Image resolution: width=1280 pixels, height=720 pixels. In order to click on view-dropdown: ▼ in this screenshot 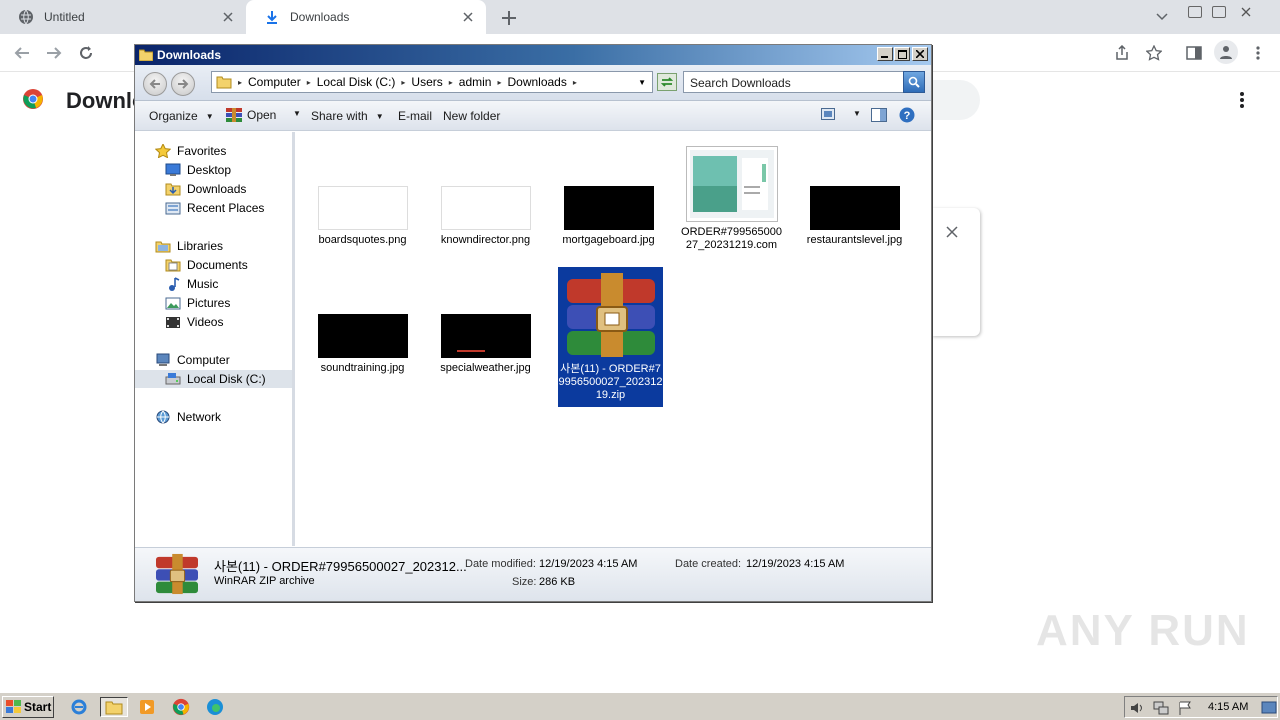, I will do `click(853, 113)`.